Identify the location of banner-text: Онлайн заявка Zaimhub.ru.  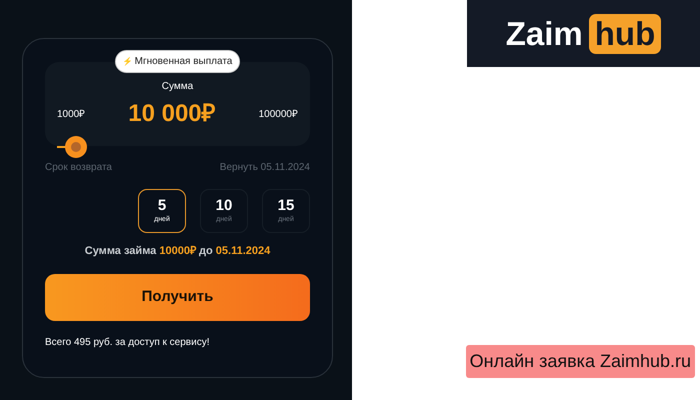
(580, 361).